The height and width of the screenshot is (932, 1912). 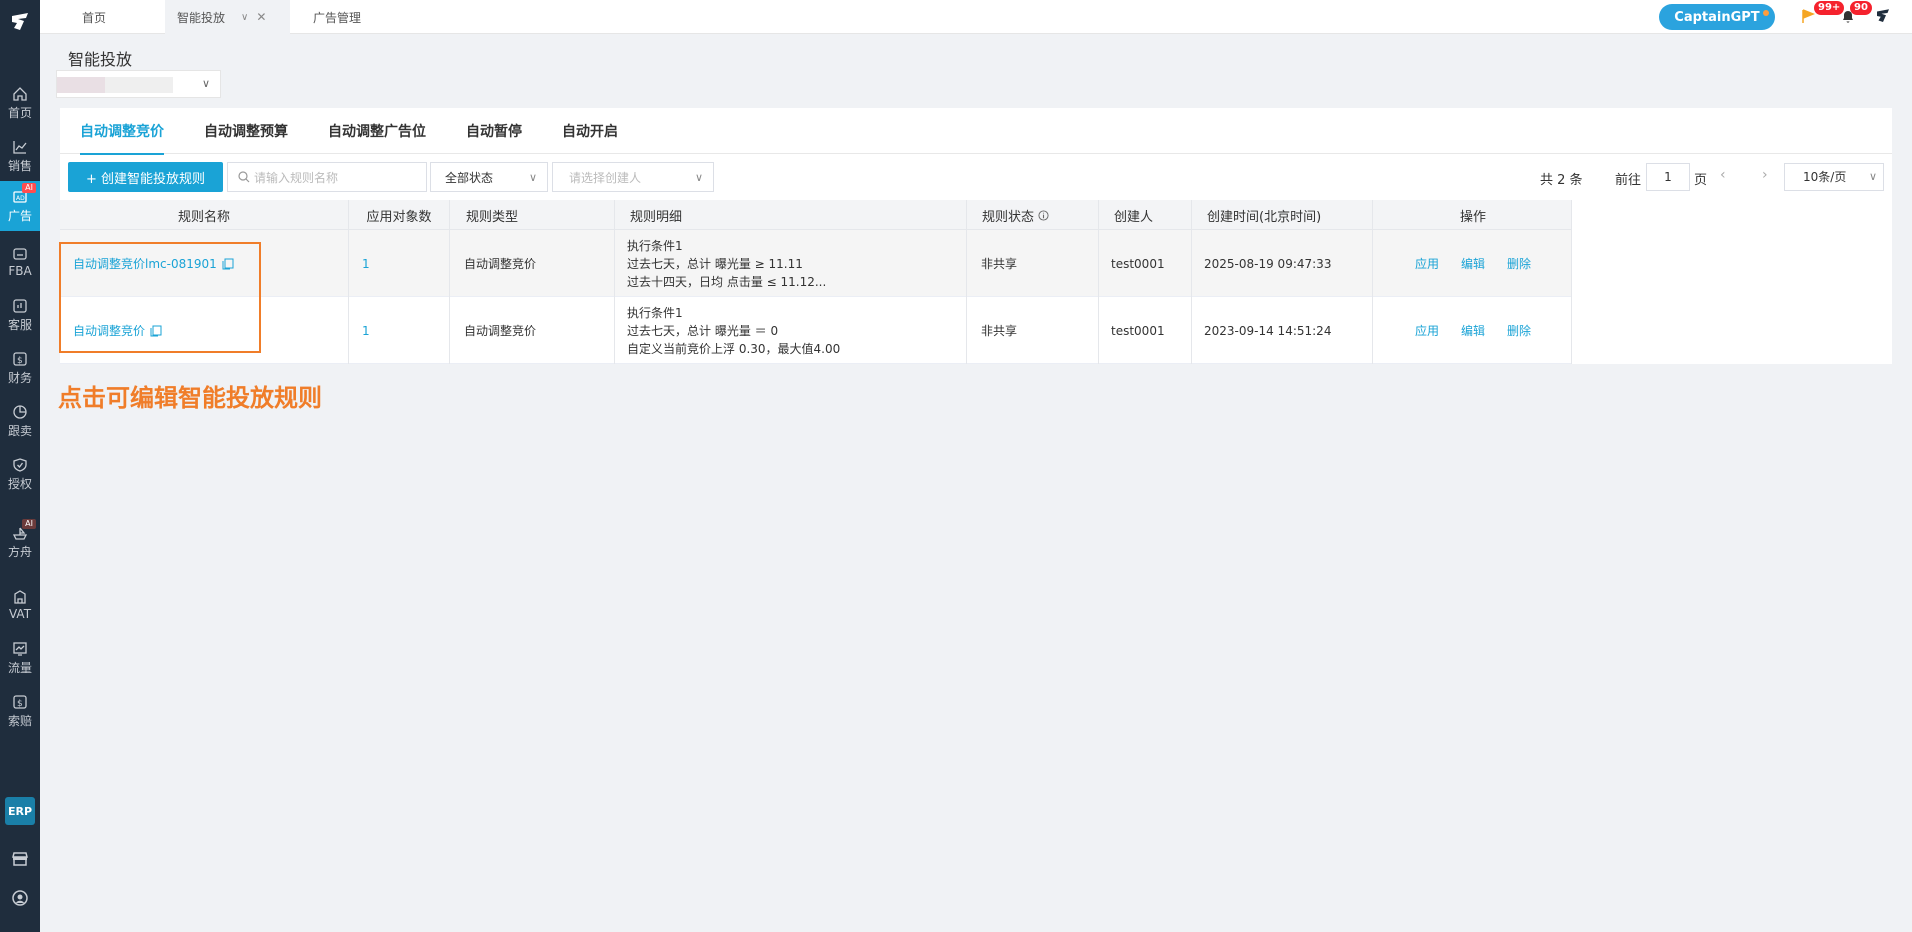 I want to click on sidebar-item-traffic: 流量, so click(x=20, y=658).